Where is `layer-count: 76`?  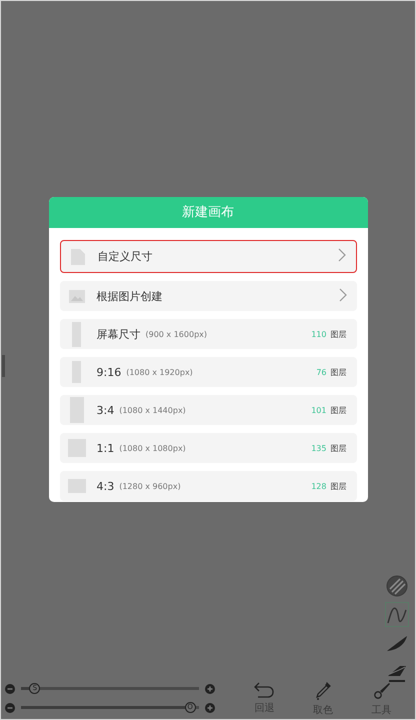
layer-count: 76 is located at coordinates (321, 372).